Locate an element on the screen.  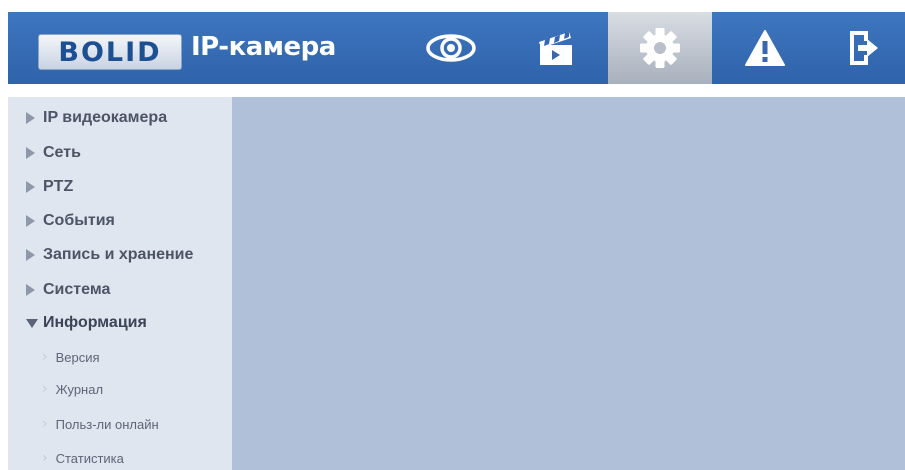
sidebar-subitem-label: Журнал is located at coordinates (79, 389).